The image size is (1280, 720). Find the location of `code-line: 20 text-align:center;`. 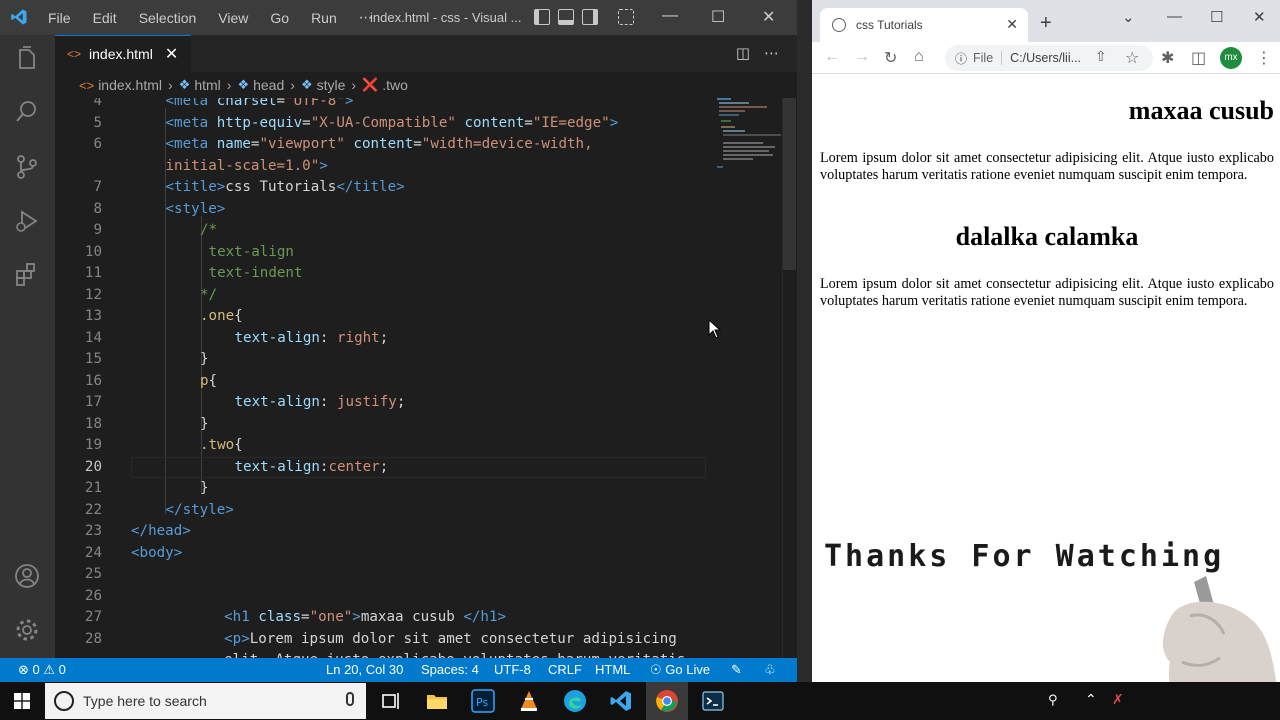

code-line: 20 text-align:center; is located at coordinates (426, 467).